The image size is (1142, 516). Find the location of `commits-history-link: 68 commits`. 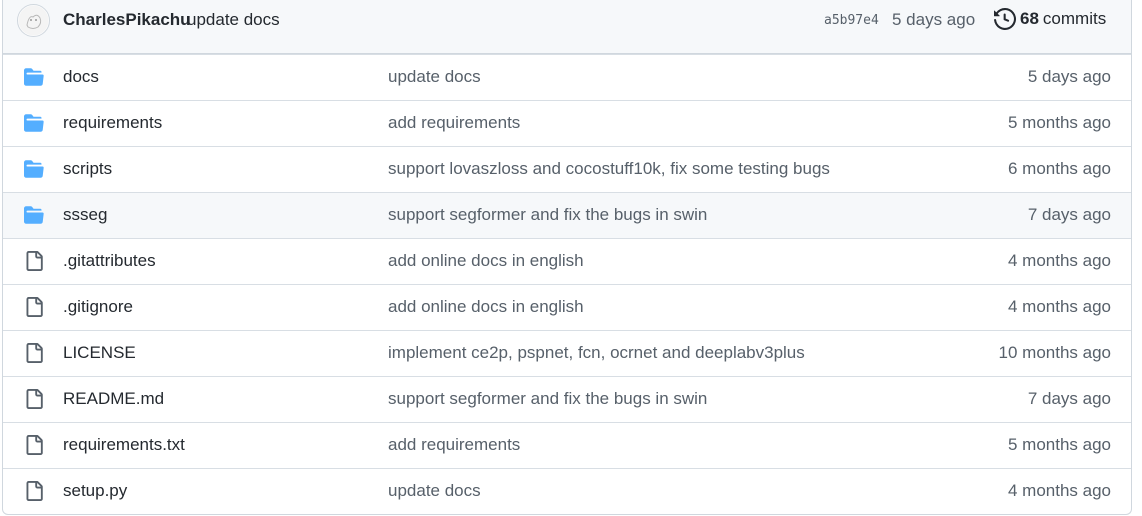

commits-history-link: 68 commits is located at coordinates (1050, 19).